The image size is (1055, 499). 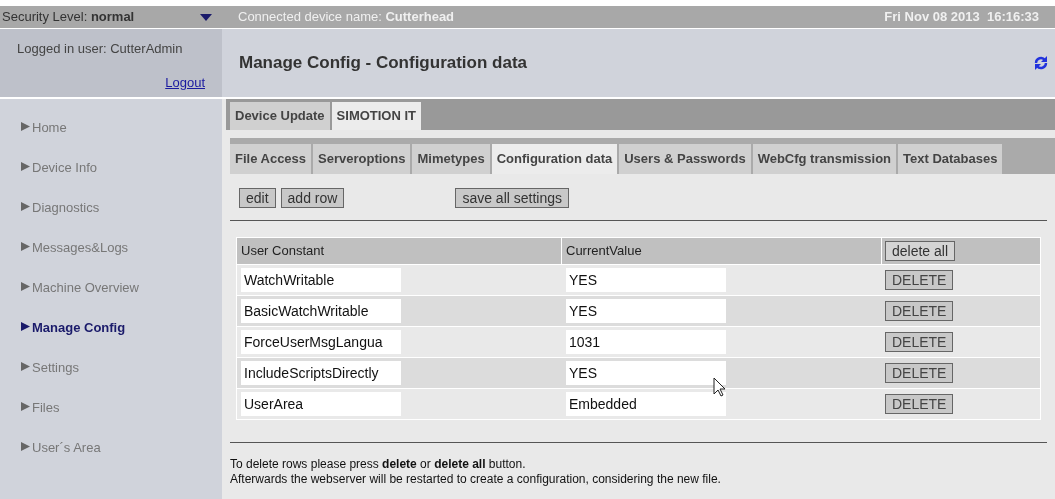 I want to click on date-time: Fri Nov 08 2013 16:16:33, so click(x=961, y=17).